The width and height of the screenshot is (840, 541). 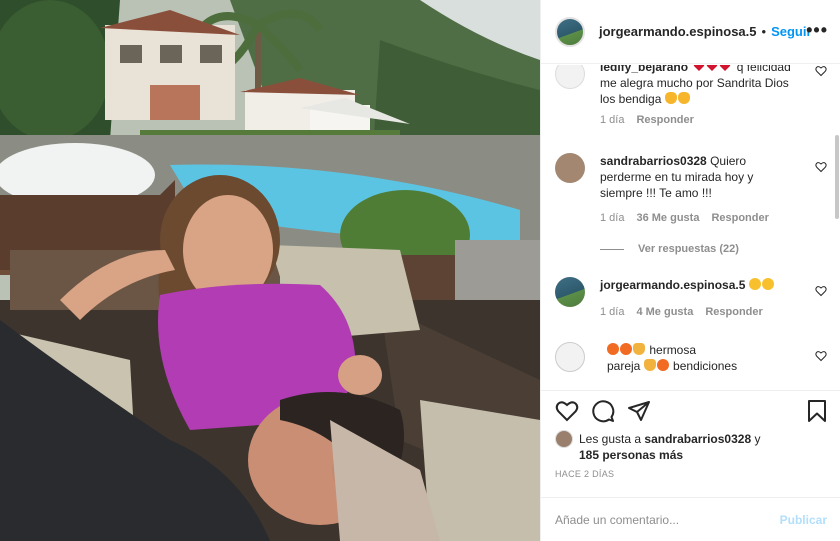 I want to click on author-avatar, so click(x=570, y=31).